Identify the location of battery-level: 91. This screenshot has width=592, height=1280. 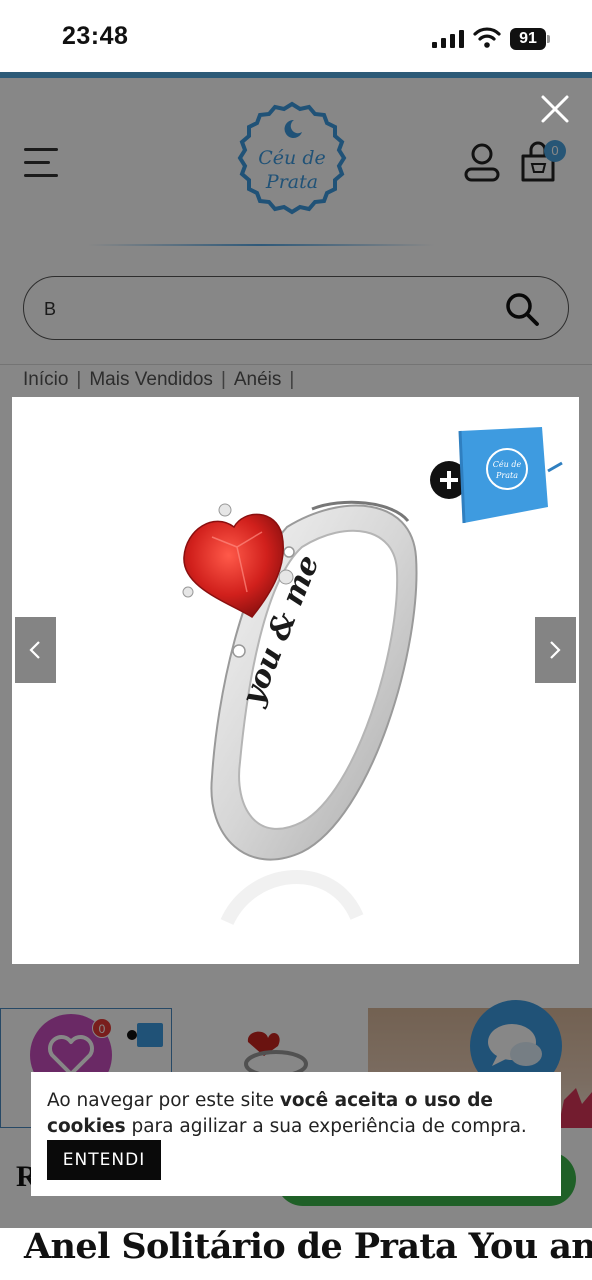
(528, 38).